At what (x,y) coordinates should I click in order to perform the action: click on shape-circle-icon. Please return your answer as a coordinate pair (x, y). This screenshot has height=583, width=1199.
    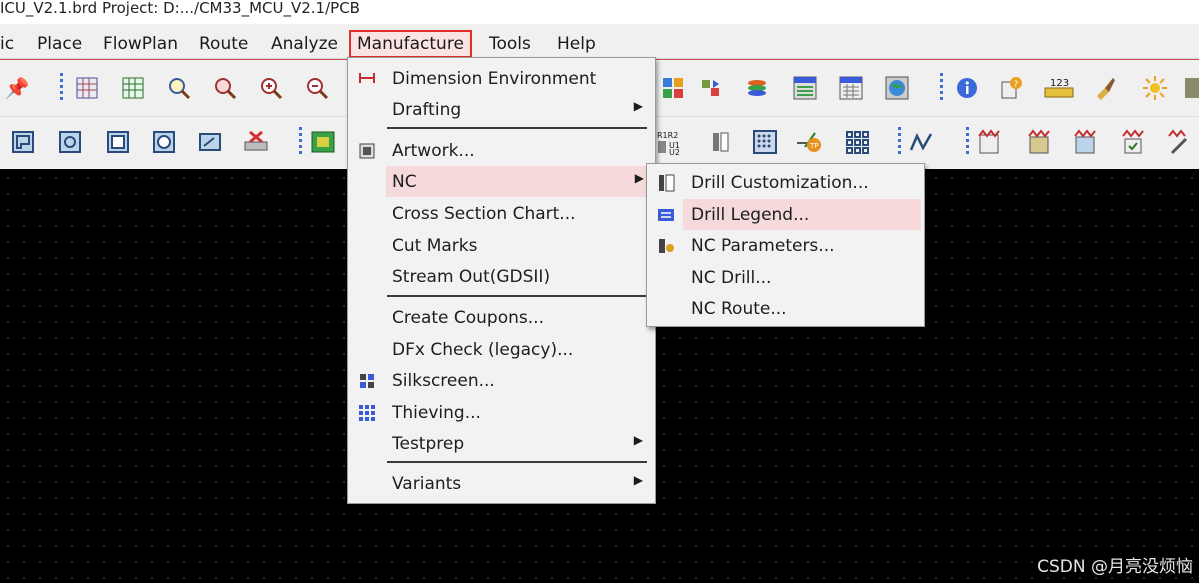
    Looking at the image, I should click on (164, 142).